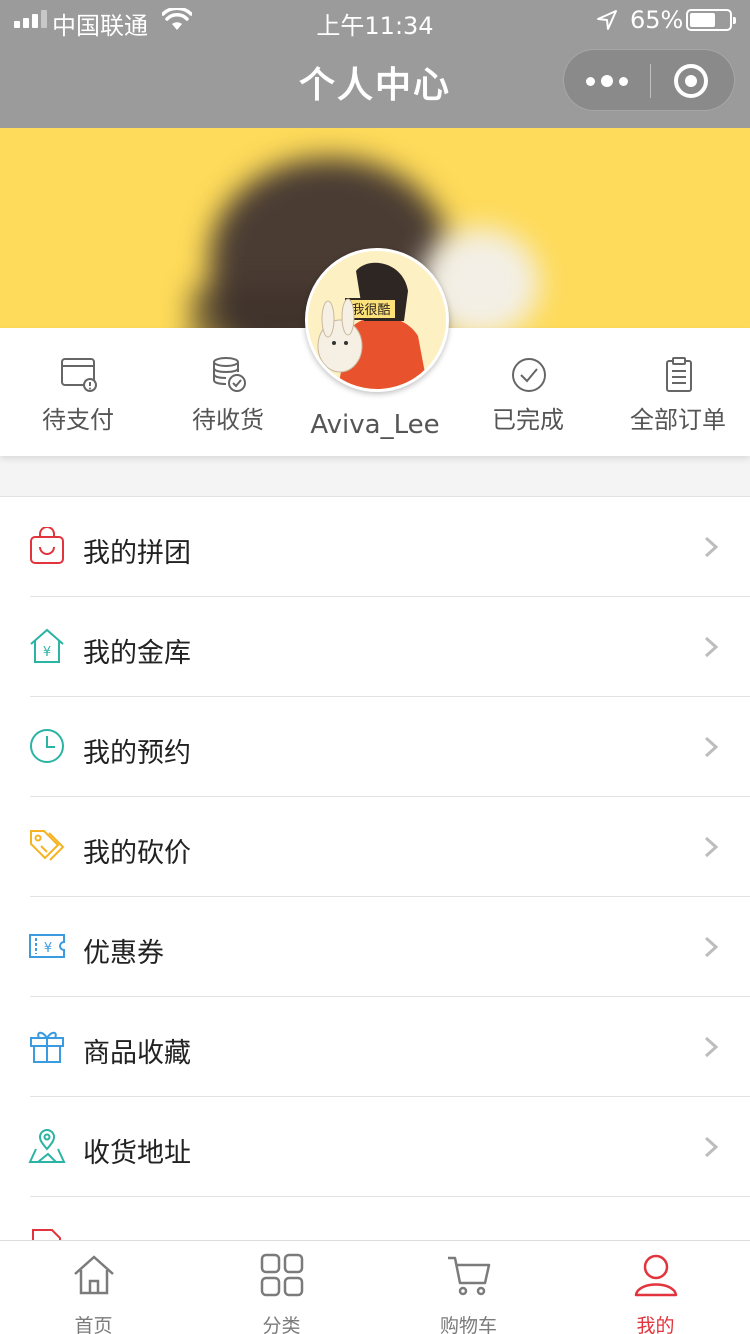 The image size is (750, 1334). Describe the element at coordinates (375, 1218) in the screenshot. I see `menu-item-partial` at that location.